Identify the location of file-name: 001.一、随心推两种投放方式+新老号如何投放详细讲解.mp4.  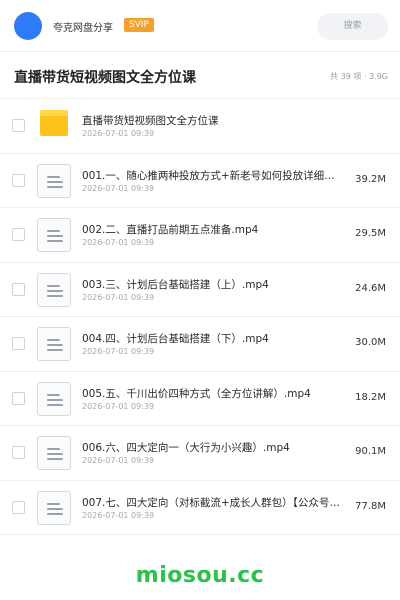
(213, 175).